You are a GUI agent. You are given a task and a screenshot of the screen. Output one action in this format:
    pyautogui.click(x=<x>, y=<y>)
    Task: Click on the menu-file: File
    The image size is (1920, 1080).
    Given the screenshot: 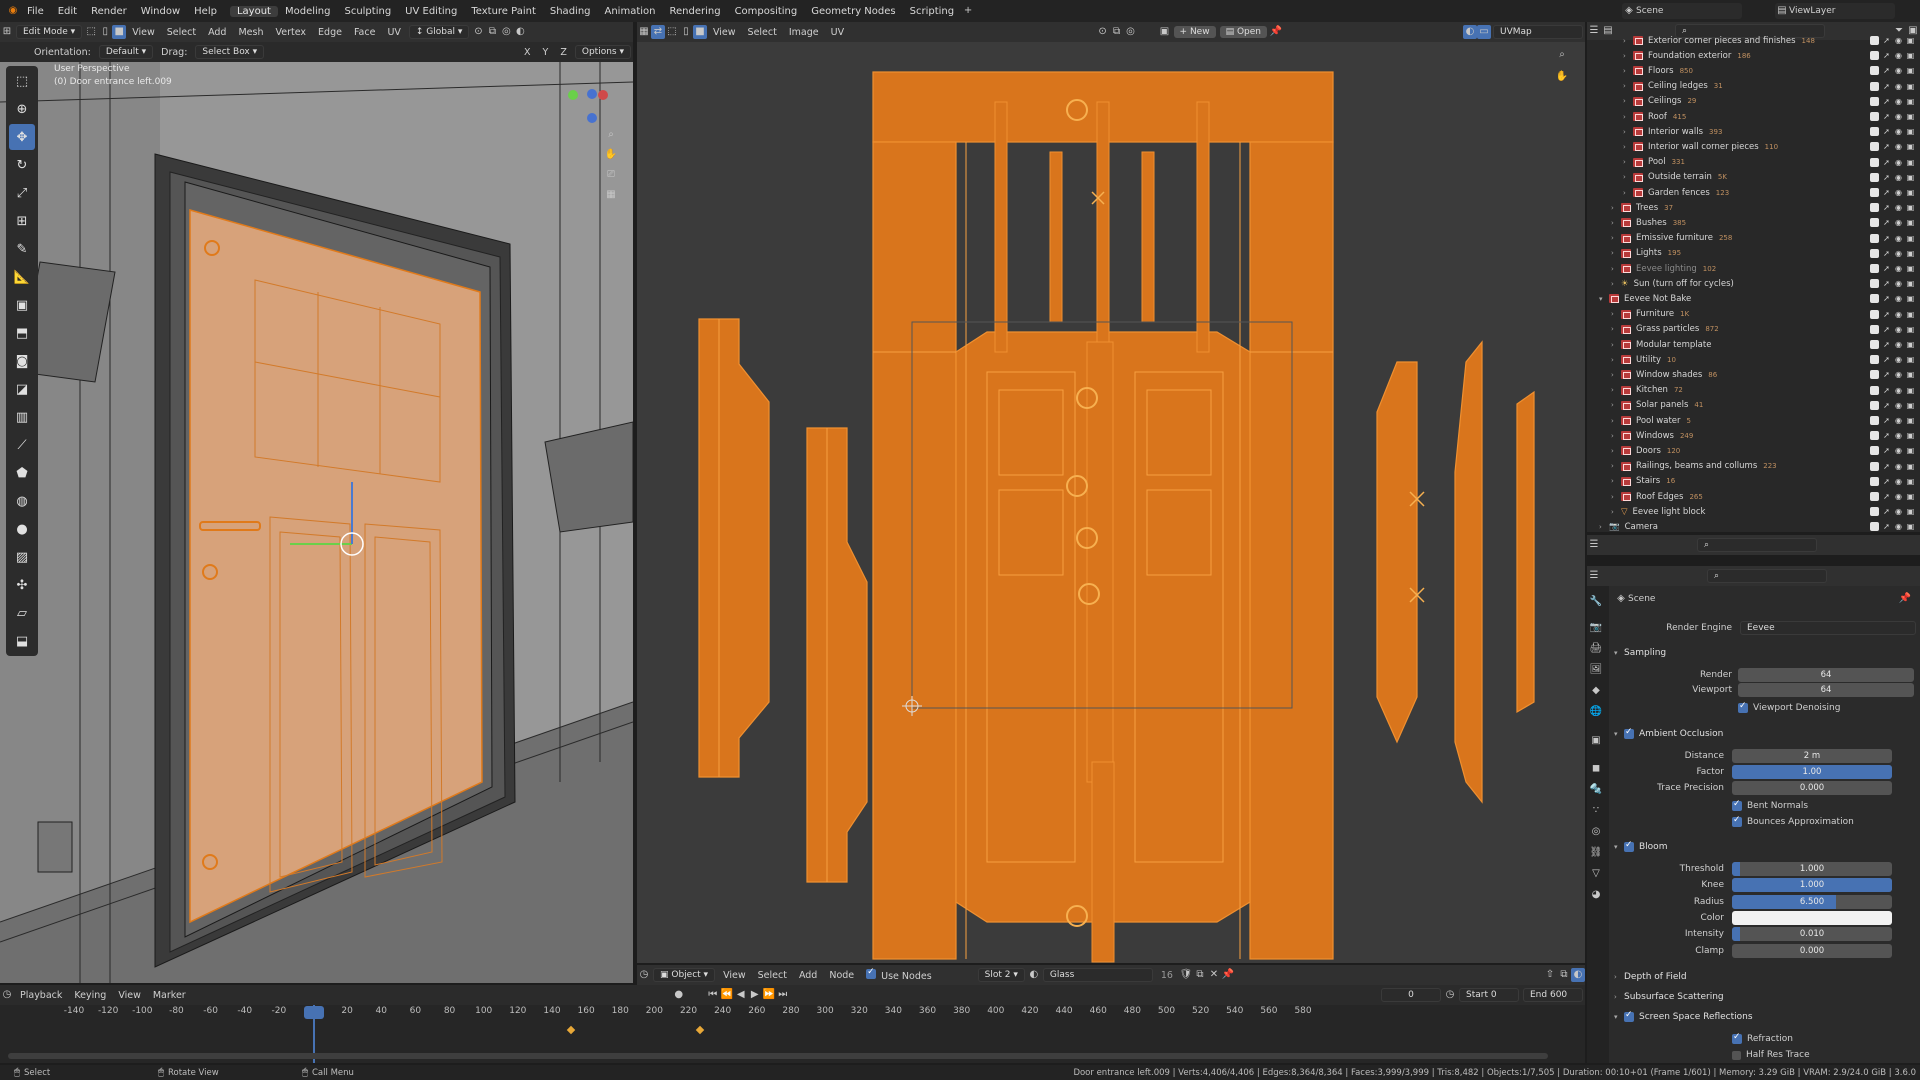 What is the action you would take?
    pyautogui.click(x=35, y=11)
    